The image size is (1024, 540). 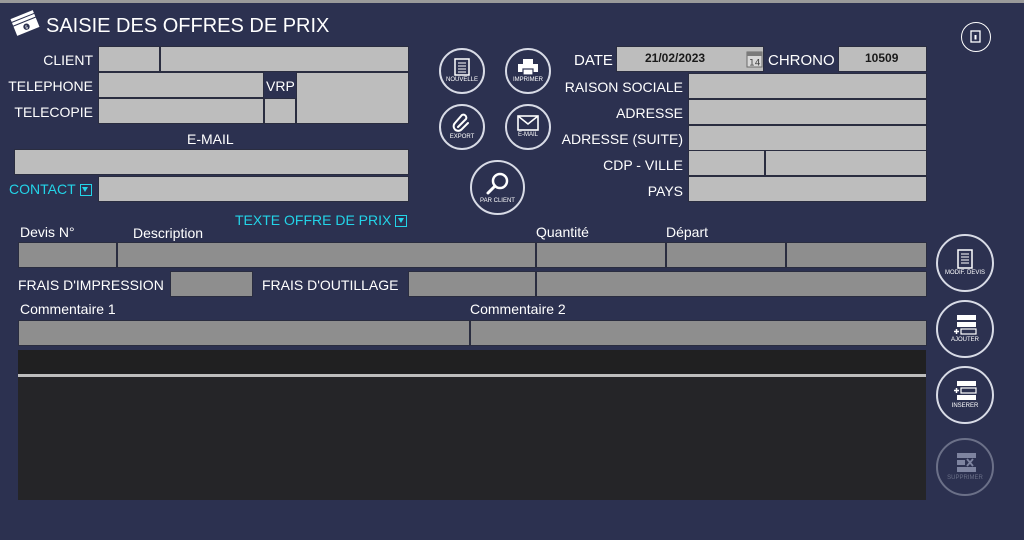 I want to click on add-row-icon, so click(x=965, y=325).